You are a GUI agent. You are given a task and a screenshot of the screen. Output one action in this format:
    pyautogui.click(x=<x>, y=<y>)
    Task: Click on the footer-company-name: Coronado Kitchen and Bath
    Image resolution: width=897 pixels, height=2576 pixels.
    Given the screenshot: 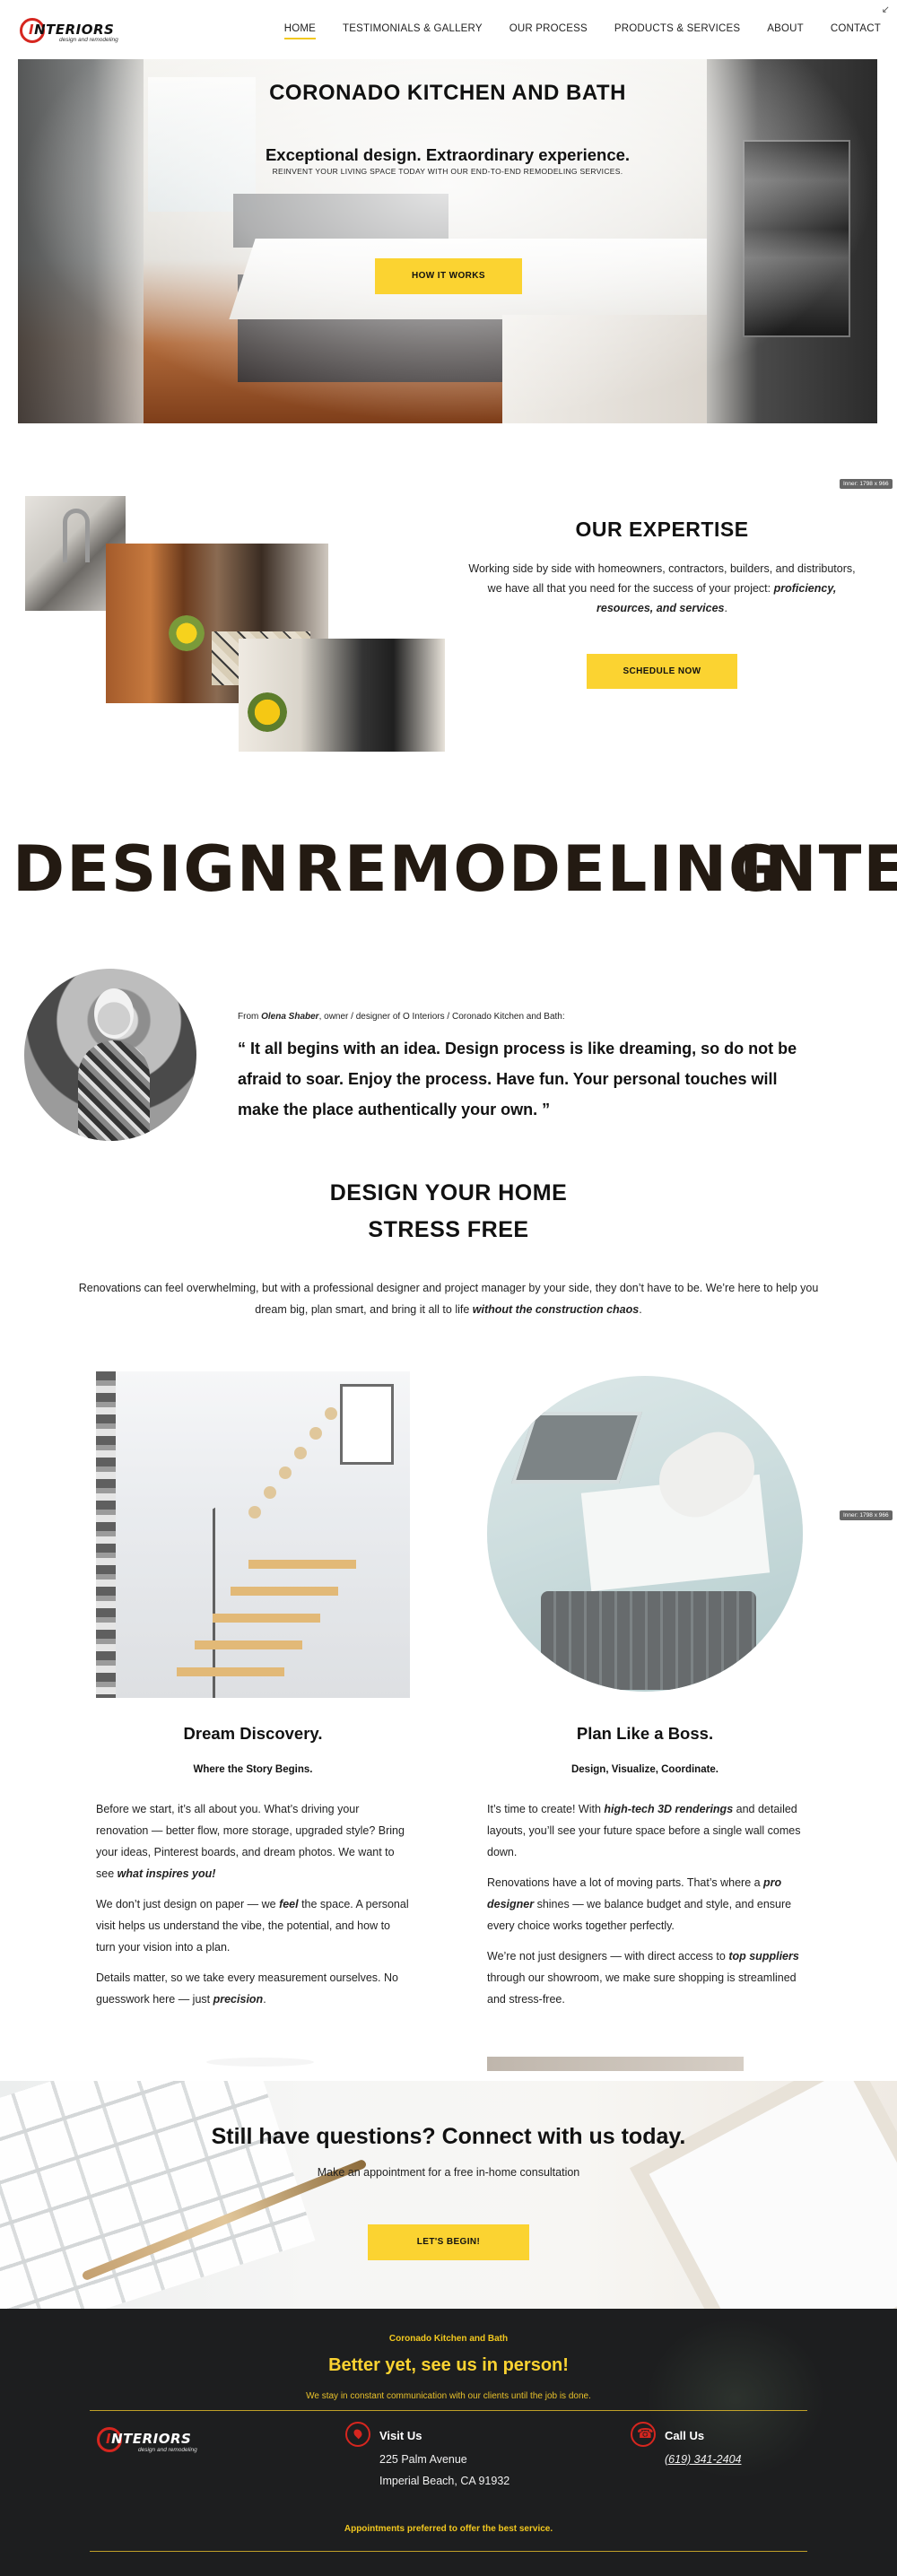 What is the action you would take?
    pyautogui.click(x=448, y=2339)
    